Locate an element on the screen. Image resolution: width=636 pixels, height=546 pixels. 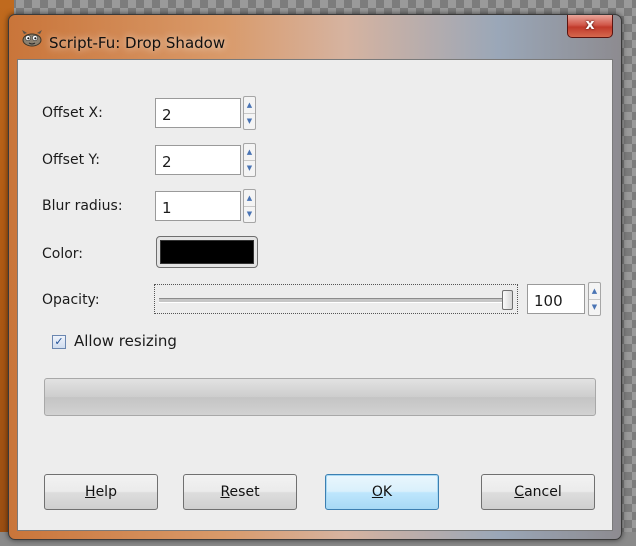
slider-track is located at coordinates (336, 300).